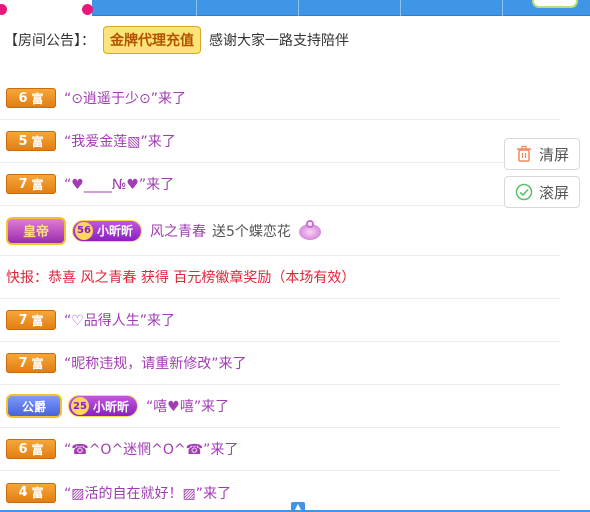  I want to click on announcement-label: 【房间公告】：, so click(49, 41).